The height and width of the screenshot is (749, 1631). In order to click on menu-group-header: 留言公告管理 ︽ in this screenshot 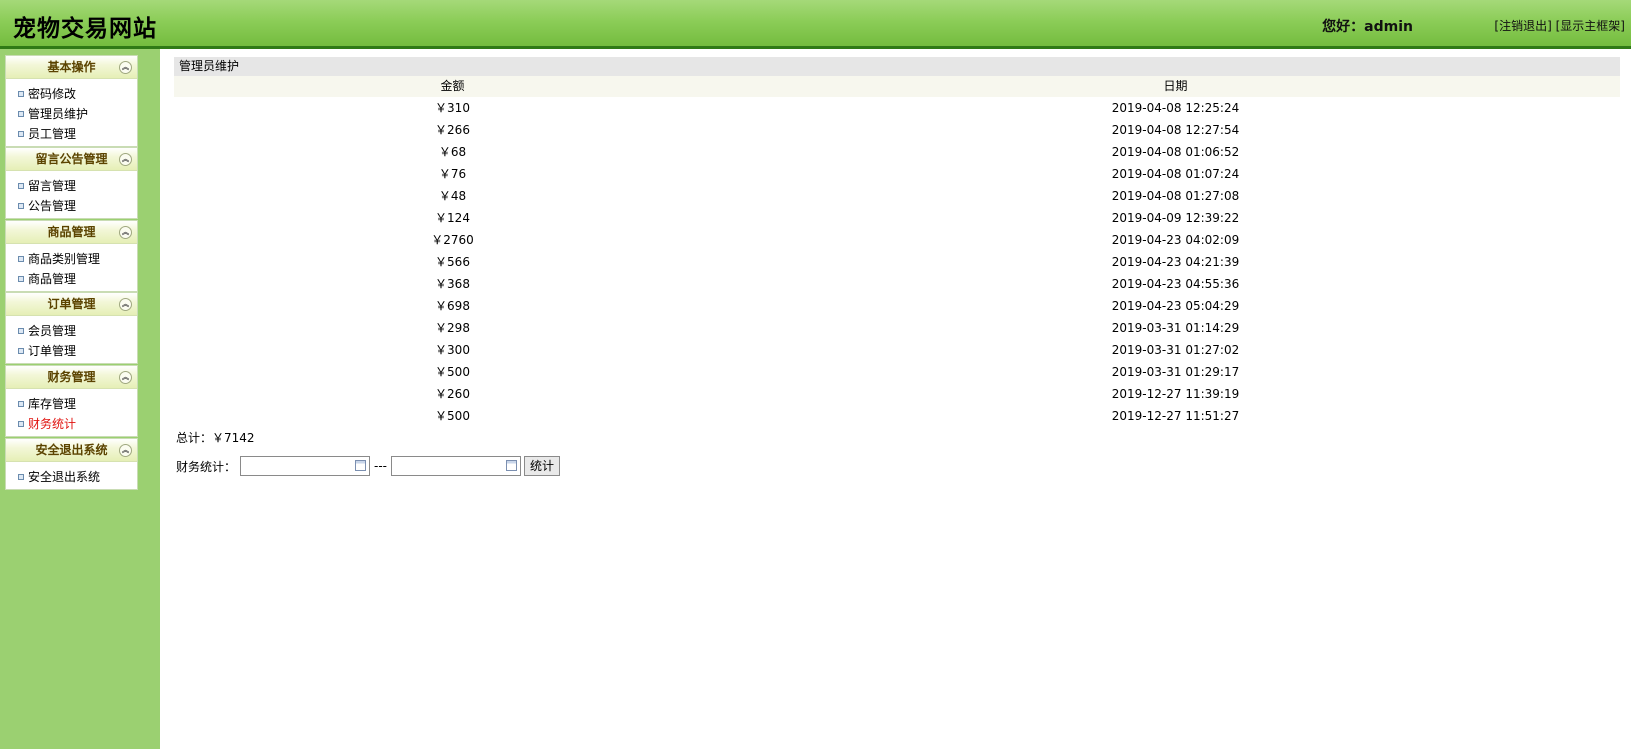, I will do `click(71, 159)`.